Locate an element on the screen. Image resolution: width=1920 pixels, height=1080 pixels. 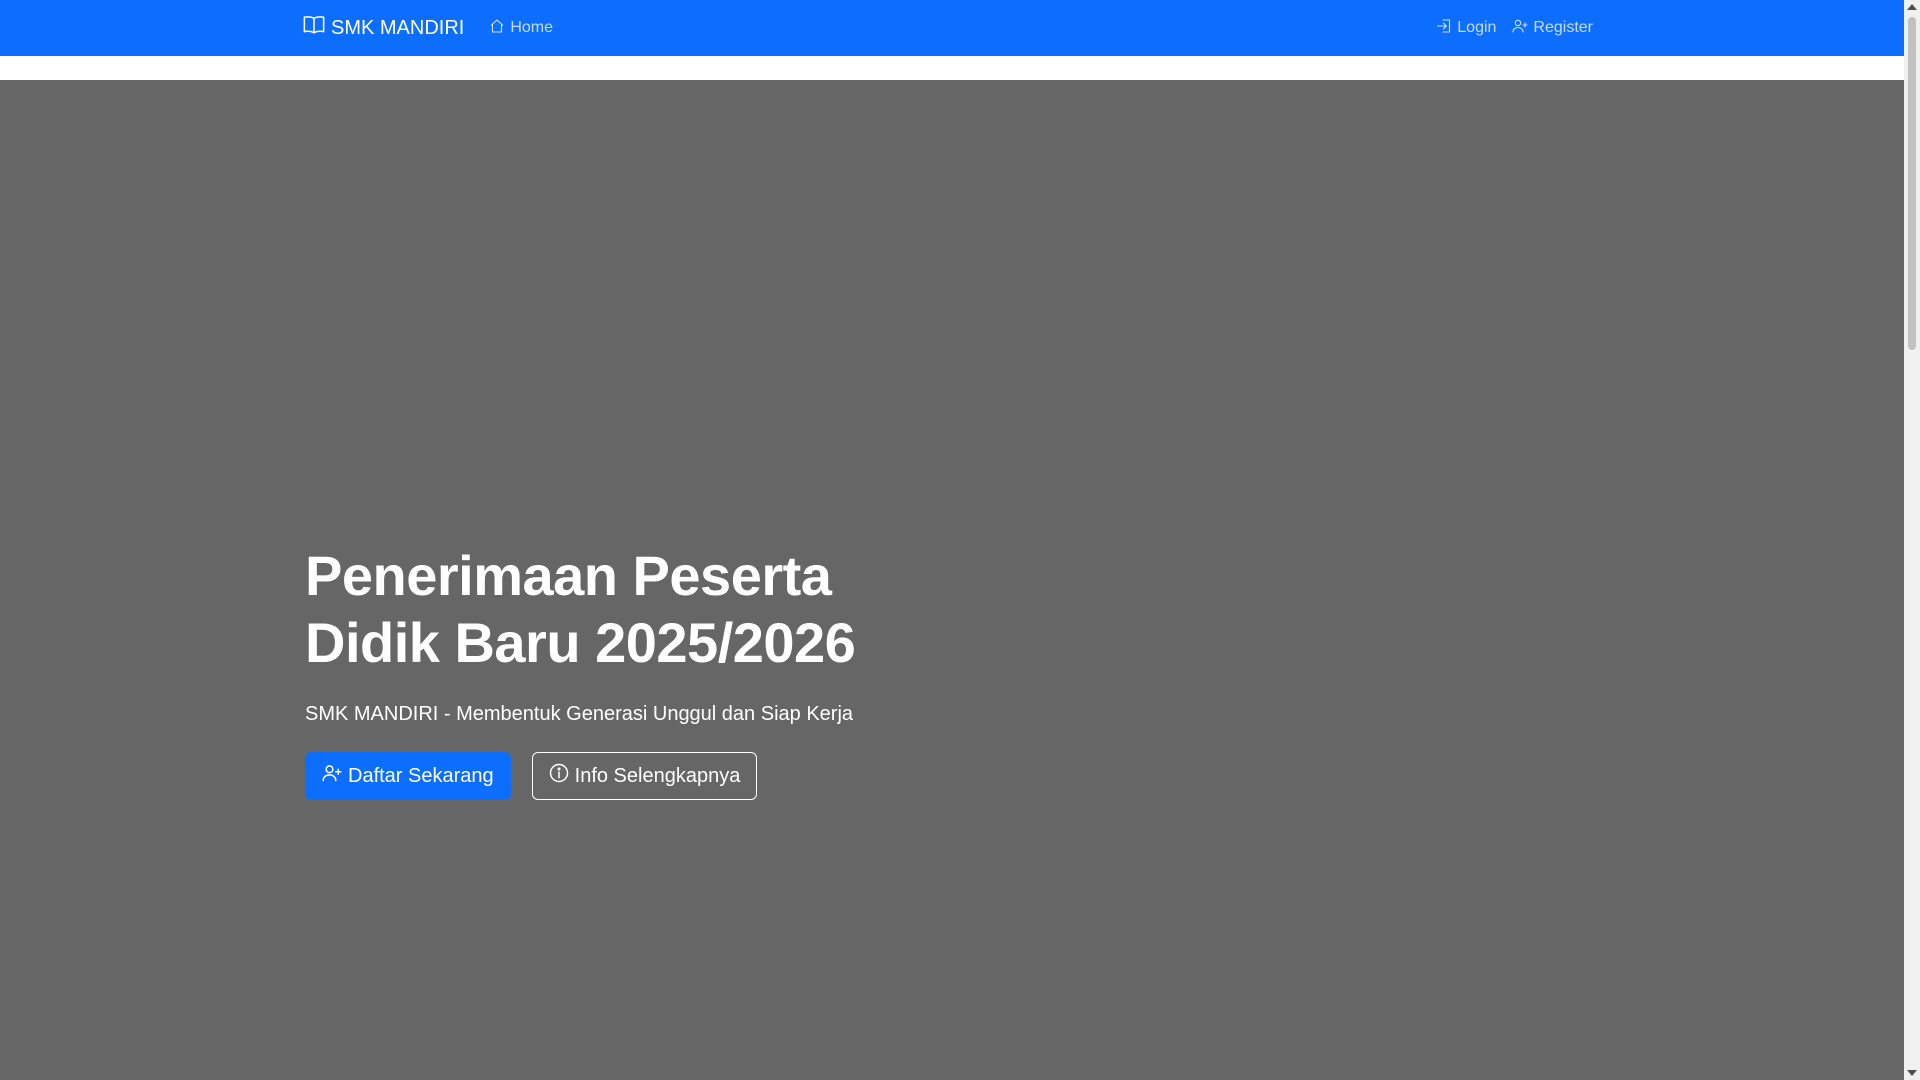
login-icon is located at coordinates (1444, 28).